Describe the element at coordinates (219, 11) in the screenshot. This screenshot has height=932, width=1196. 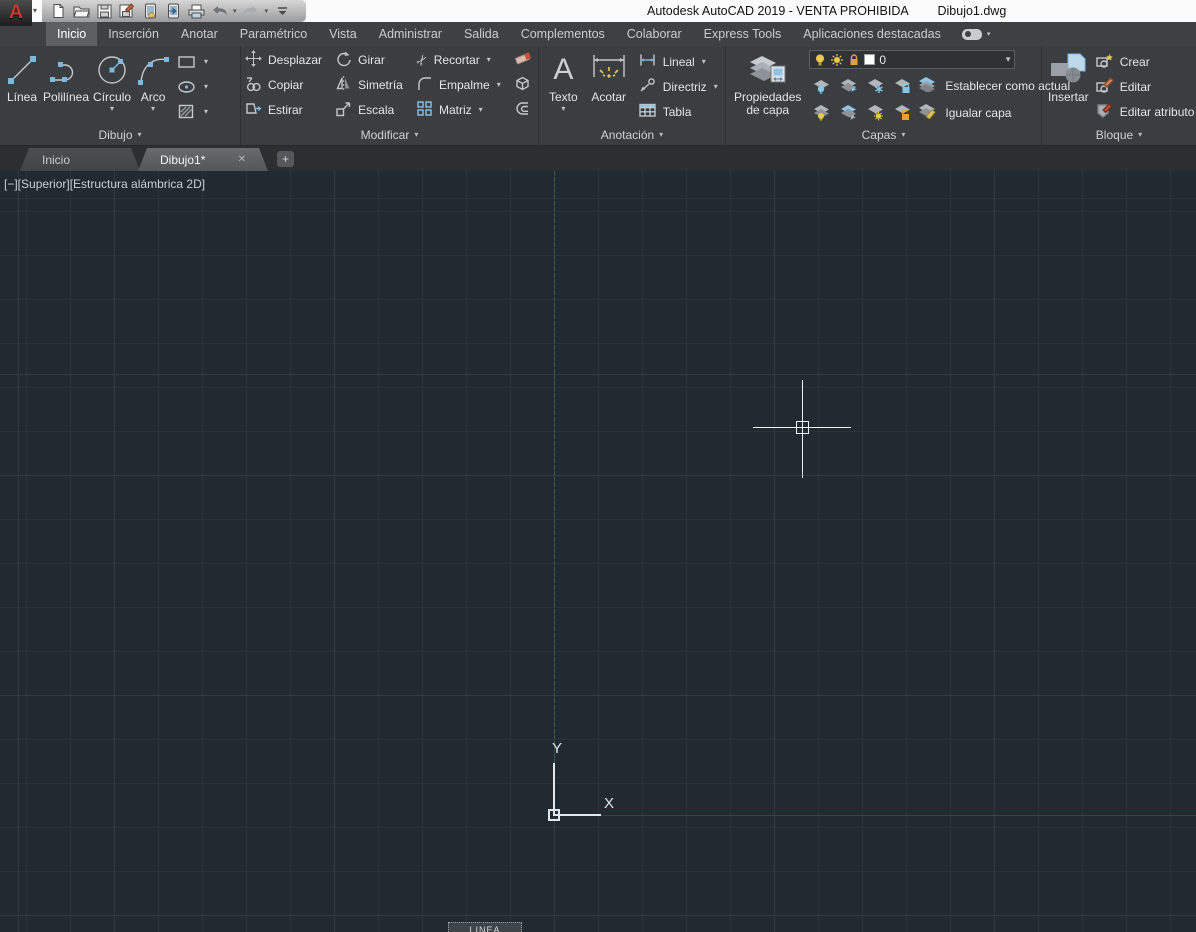
I see `undo-icon` at that location.